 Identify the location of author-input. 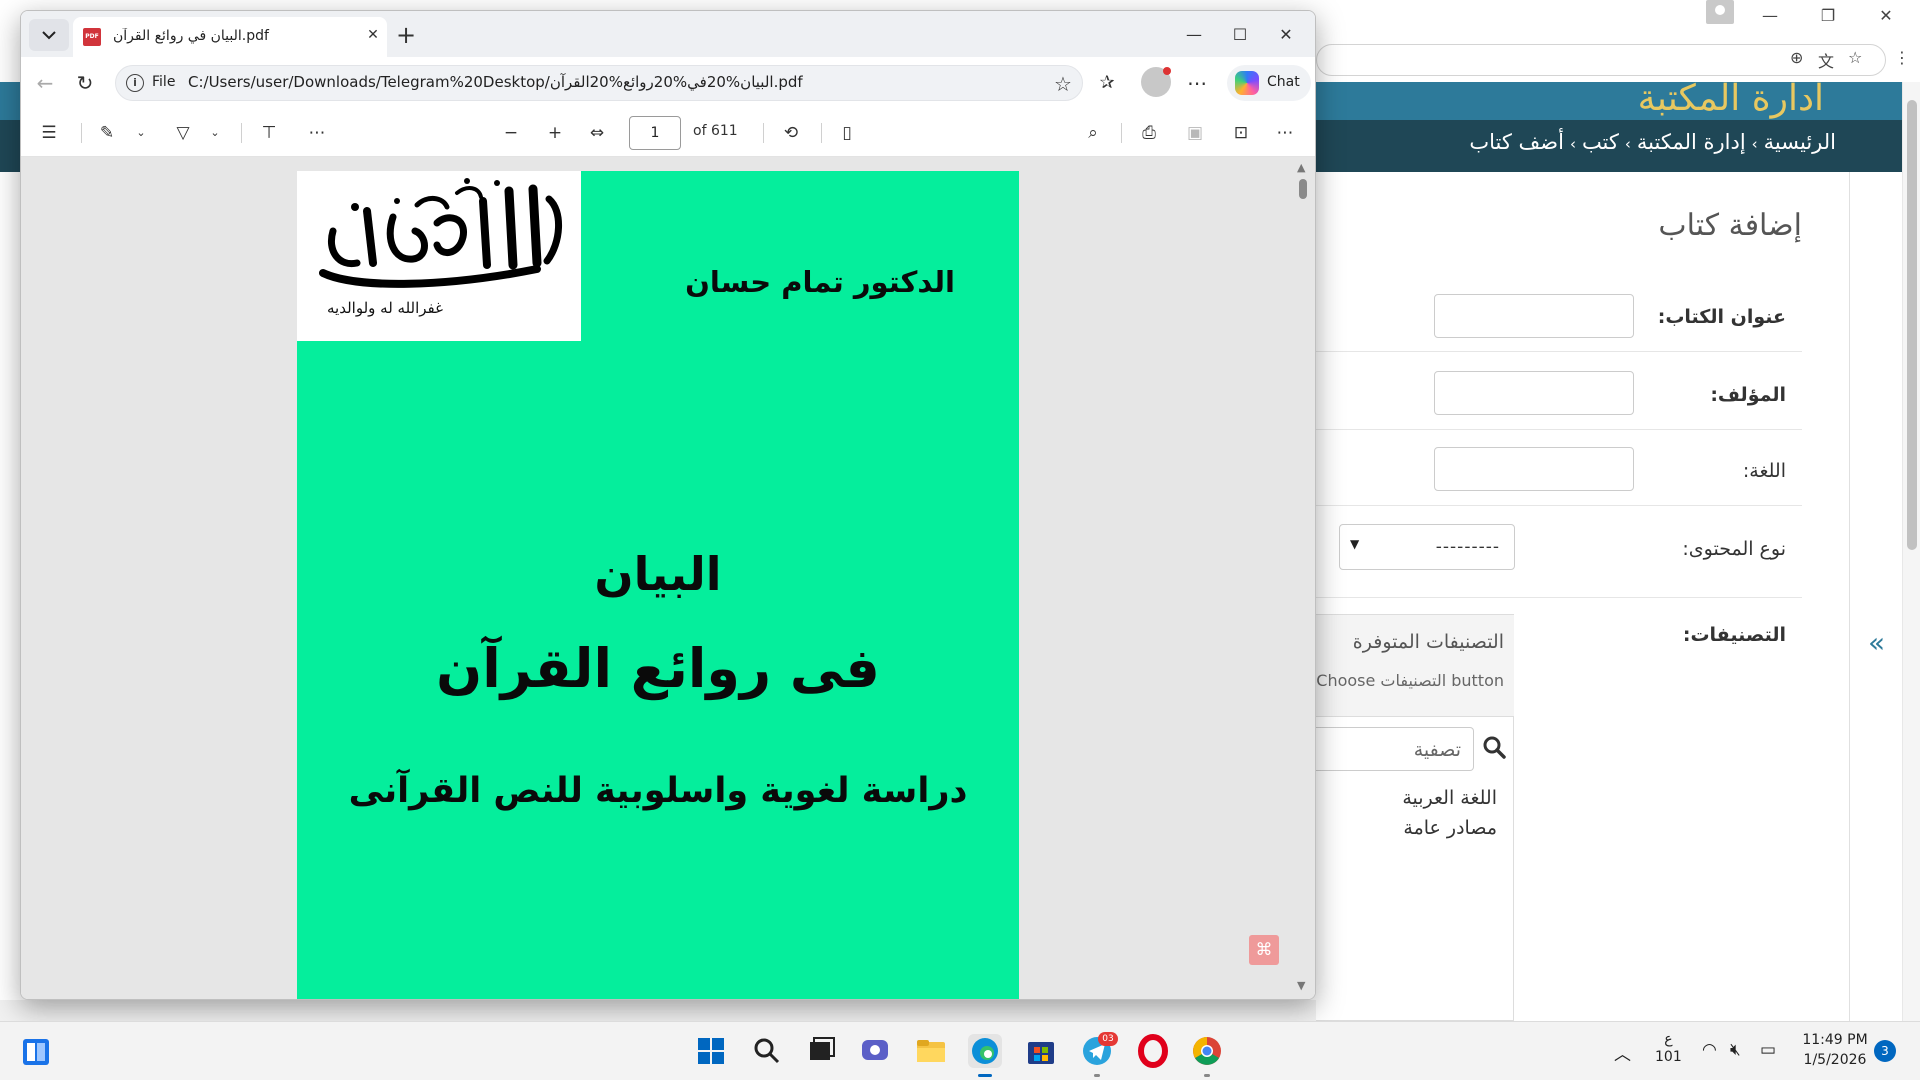
(1534, 393).